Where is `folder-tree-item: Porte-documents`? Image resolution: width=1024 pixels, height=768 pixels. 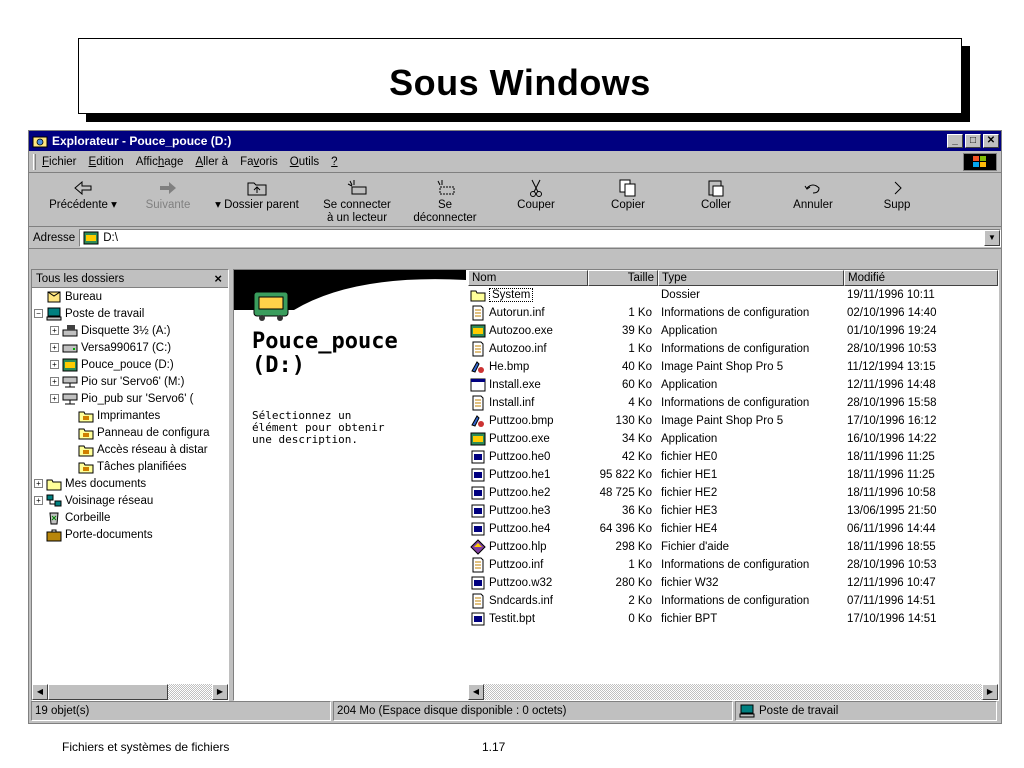
folder-tree-item: Porte-documents is located at coordinates (130, 534).